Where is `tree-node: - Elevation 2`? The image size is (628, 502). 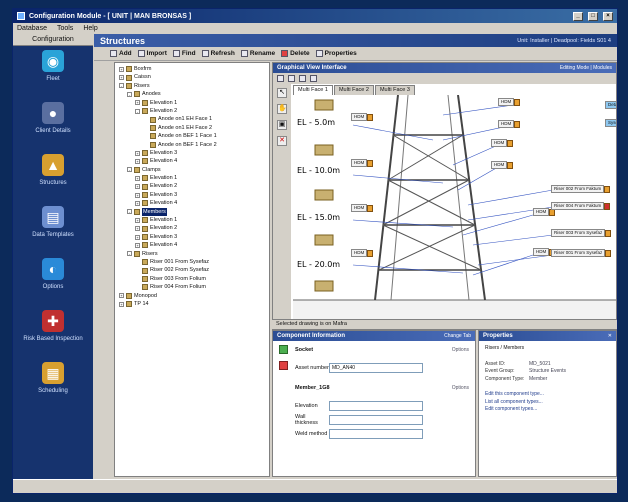
tree-node: - Elevation 2 is located at coordinates (192, 111).